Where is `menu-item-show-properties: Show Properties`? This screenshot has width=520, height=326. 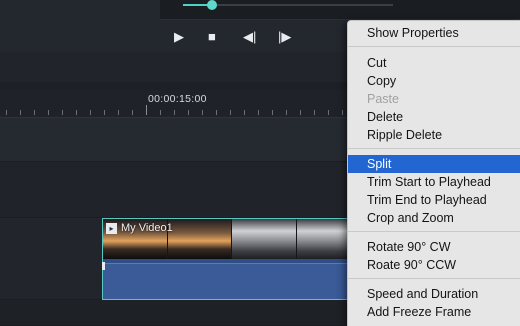
menu-item-show-properties: Show Properties is located at coordinates (434, 33).